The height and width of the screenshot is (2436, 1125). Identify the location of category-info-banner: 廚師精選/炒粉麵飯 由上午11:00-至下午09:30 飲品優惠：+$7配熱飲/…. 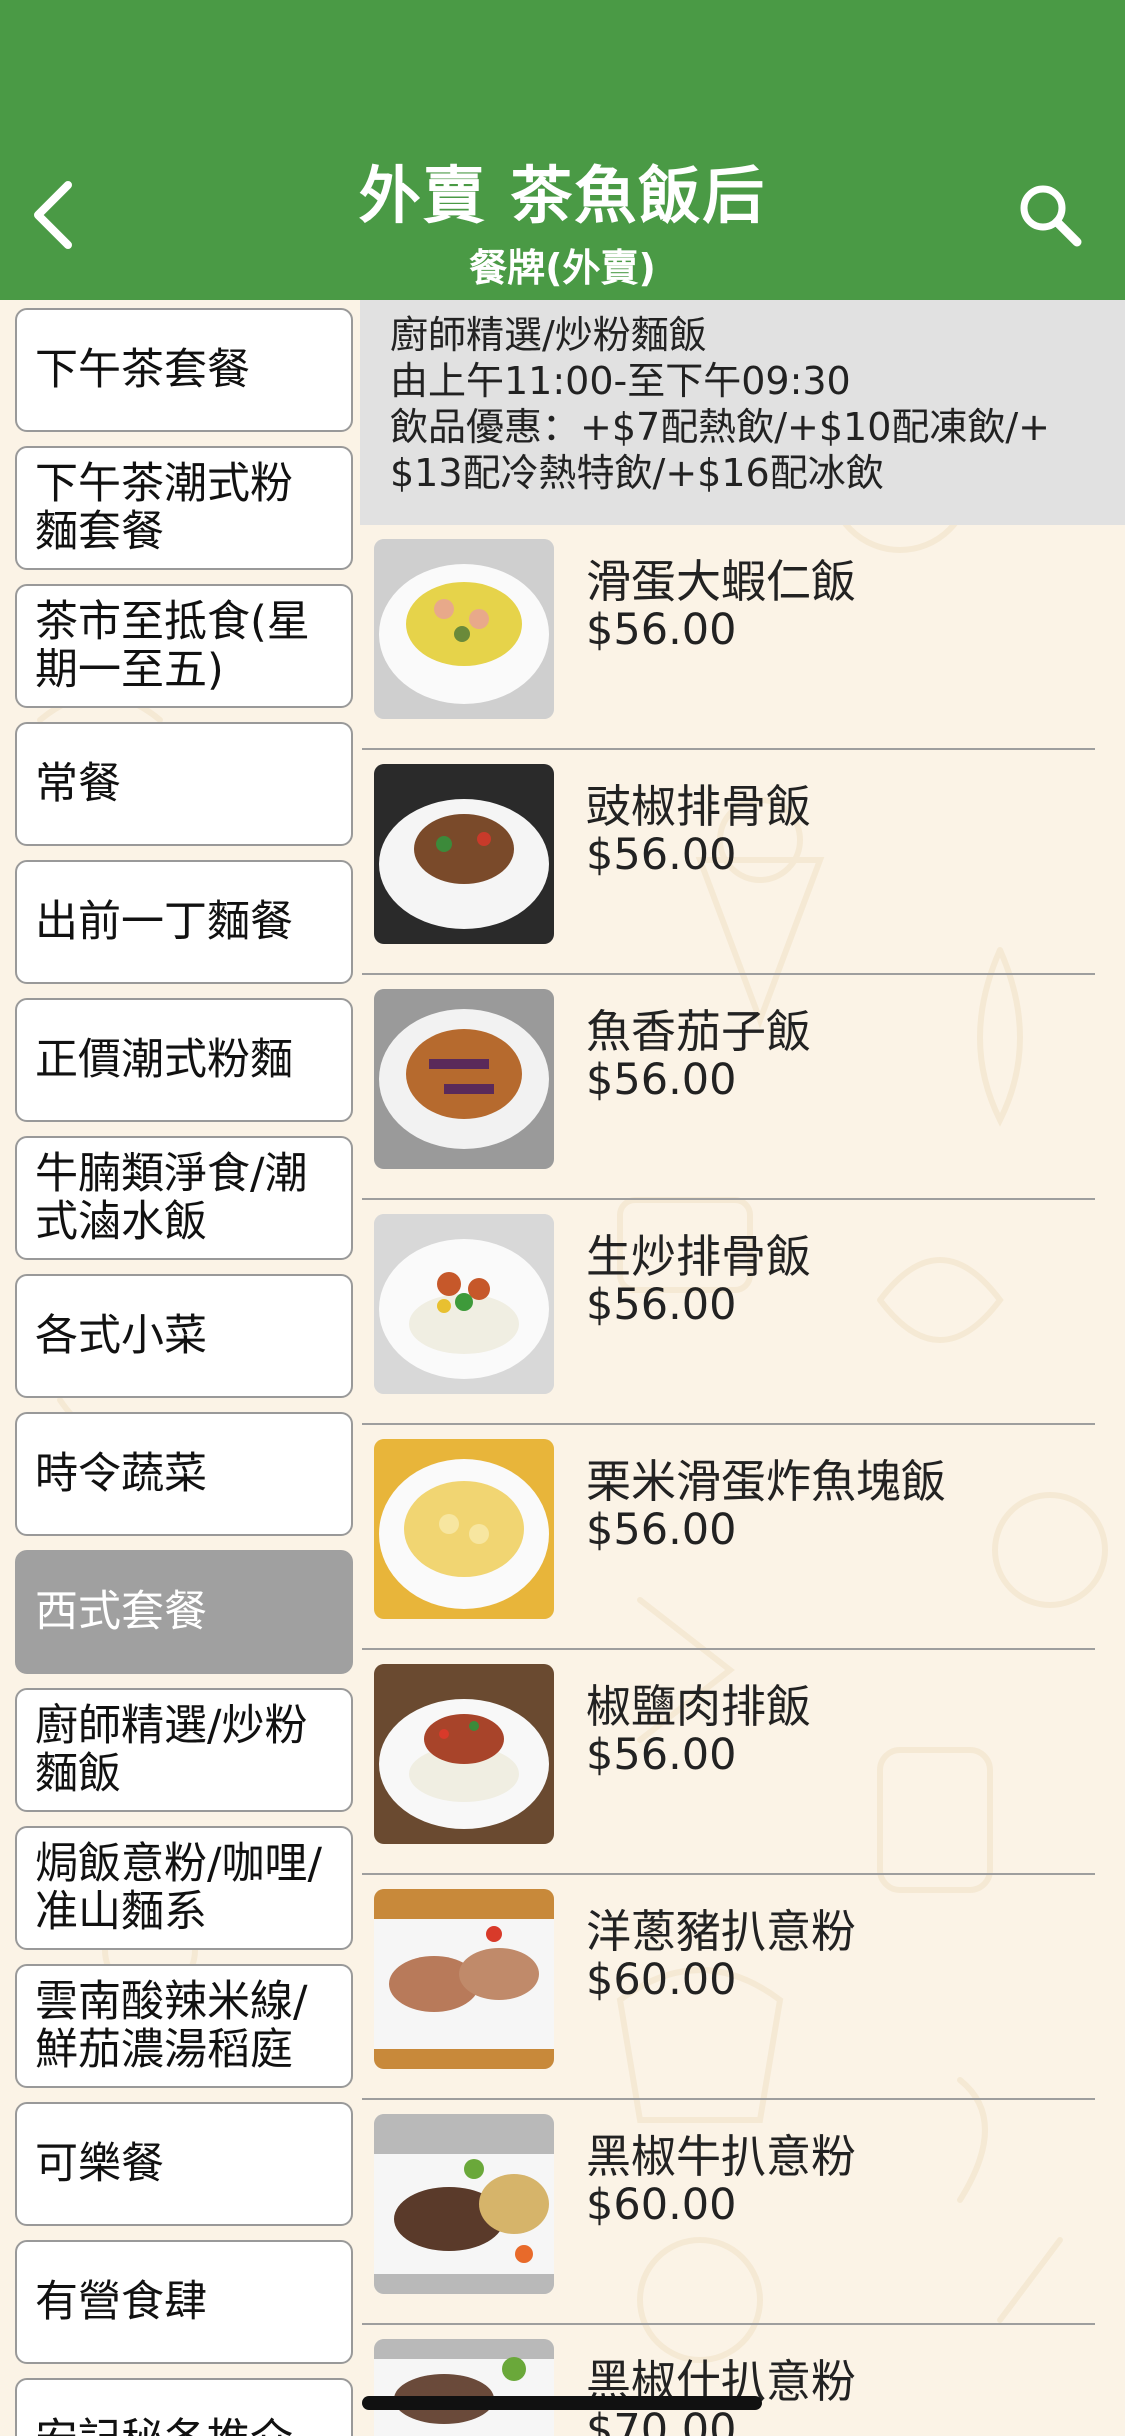
(742, 412).